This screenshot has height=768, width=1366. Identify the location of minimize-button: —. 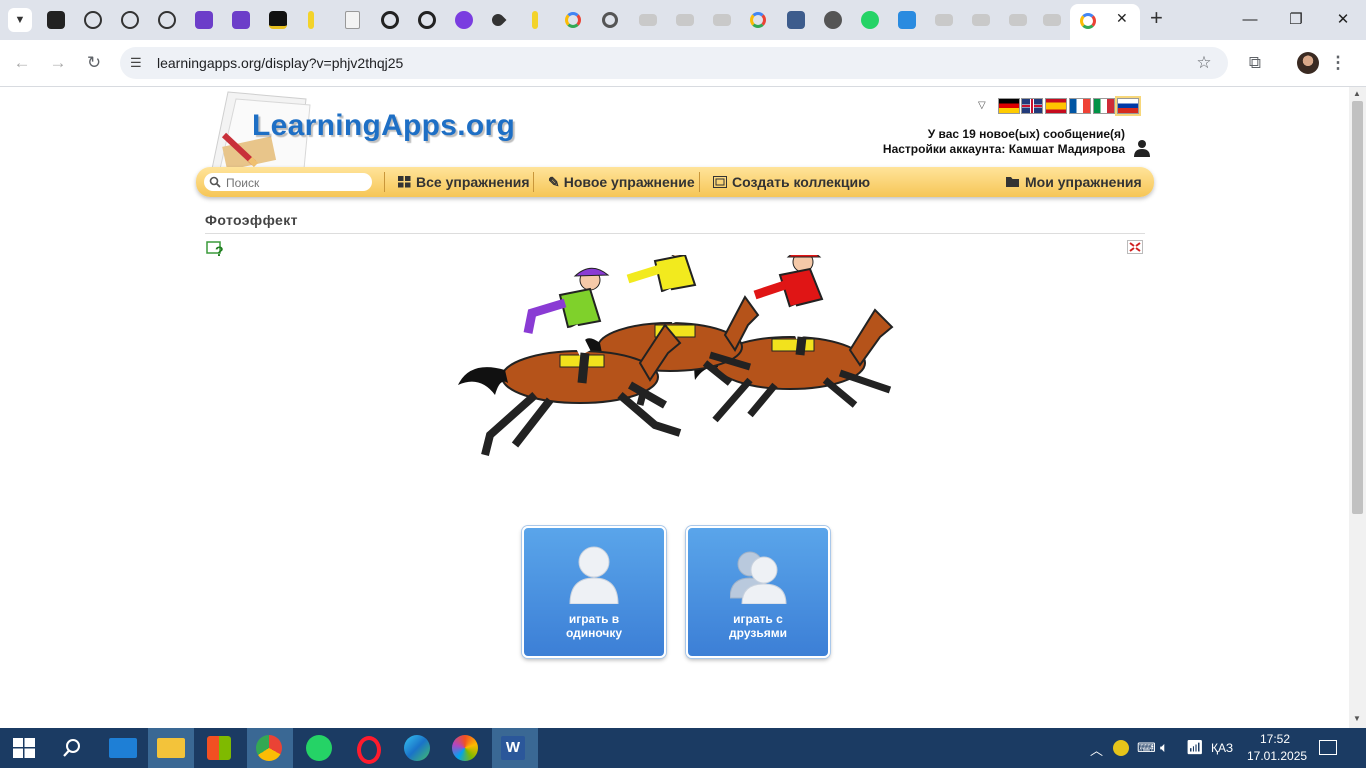
(1250, 20).